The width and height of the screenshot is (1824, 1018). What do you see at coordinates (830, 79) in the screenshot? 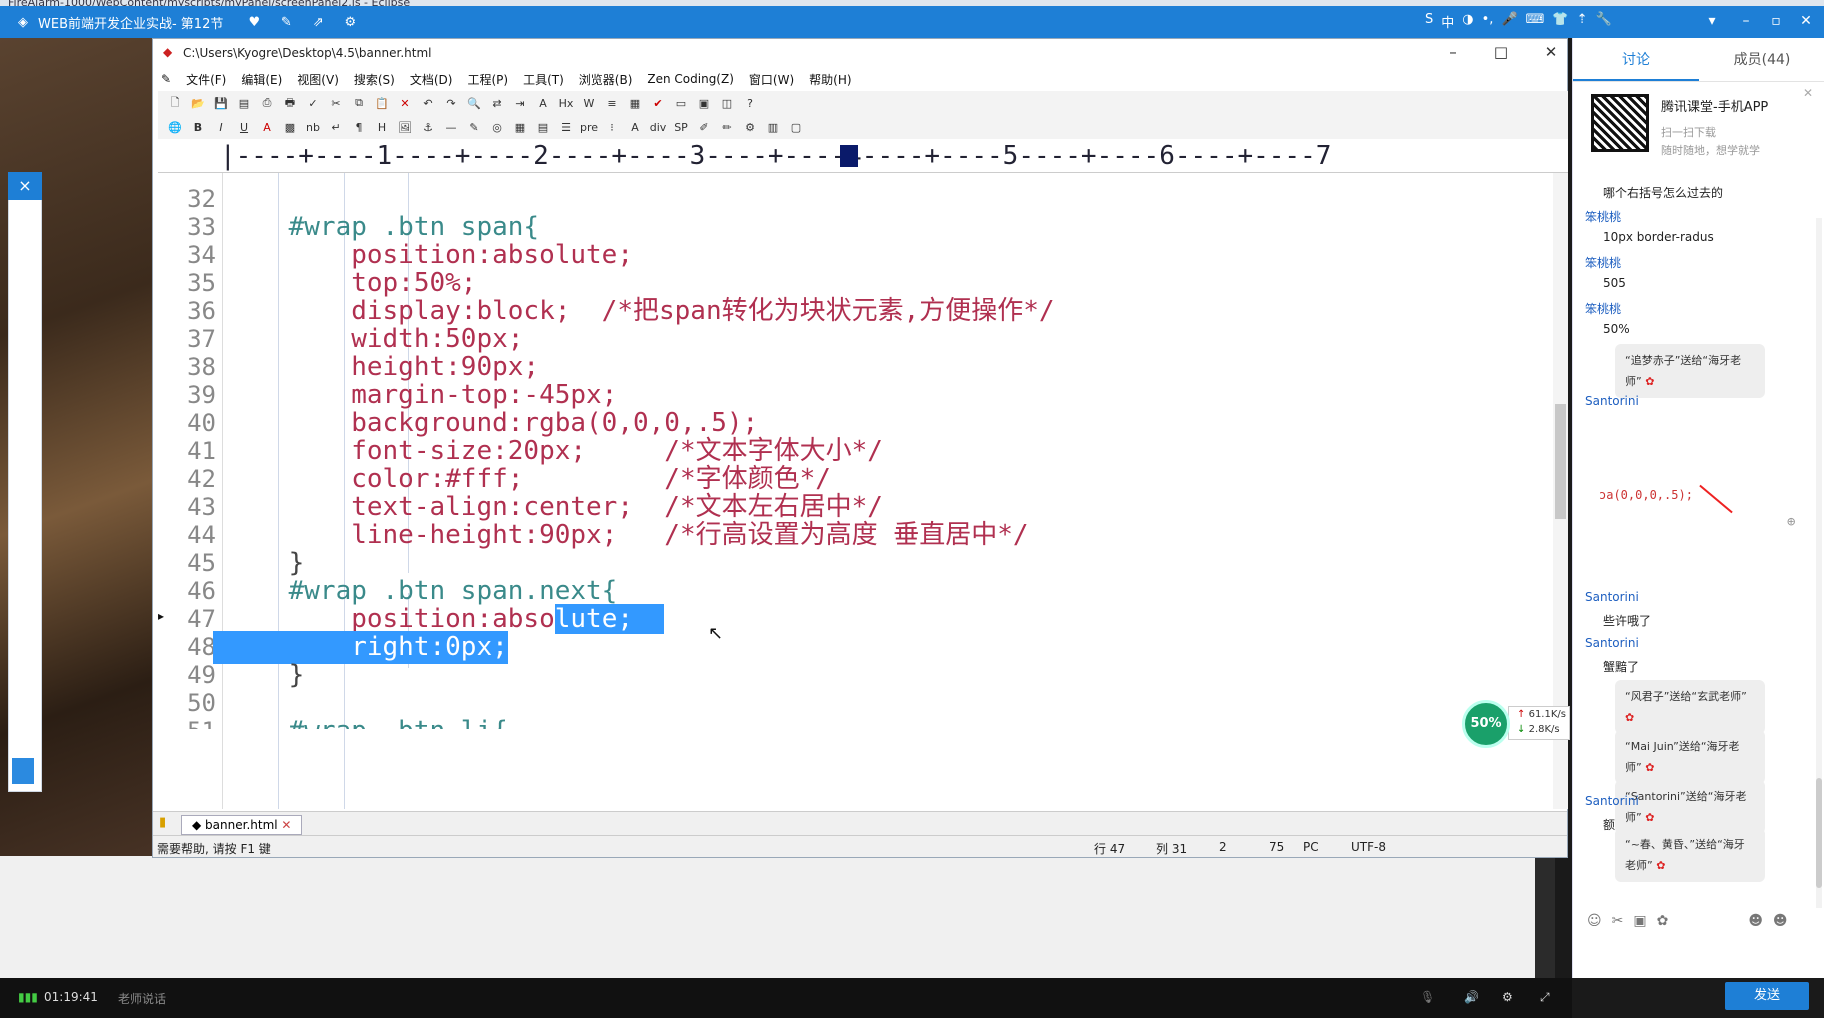
I see `menu-help: 帮助(H)` at bounding box center [830, 79].